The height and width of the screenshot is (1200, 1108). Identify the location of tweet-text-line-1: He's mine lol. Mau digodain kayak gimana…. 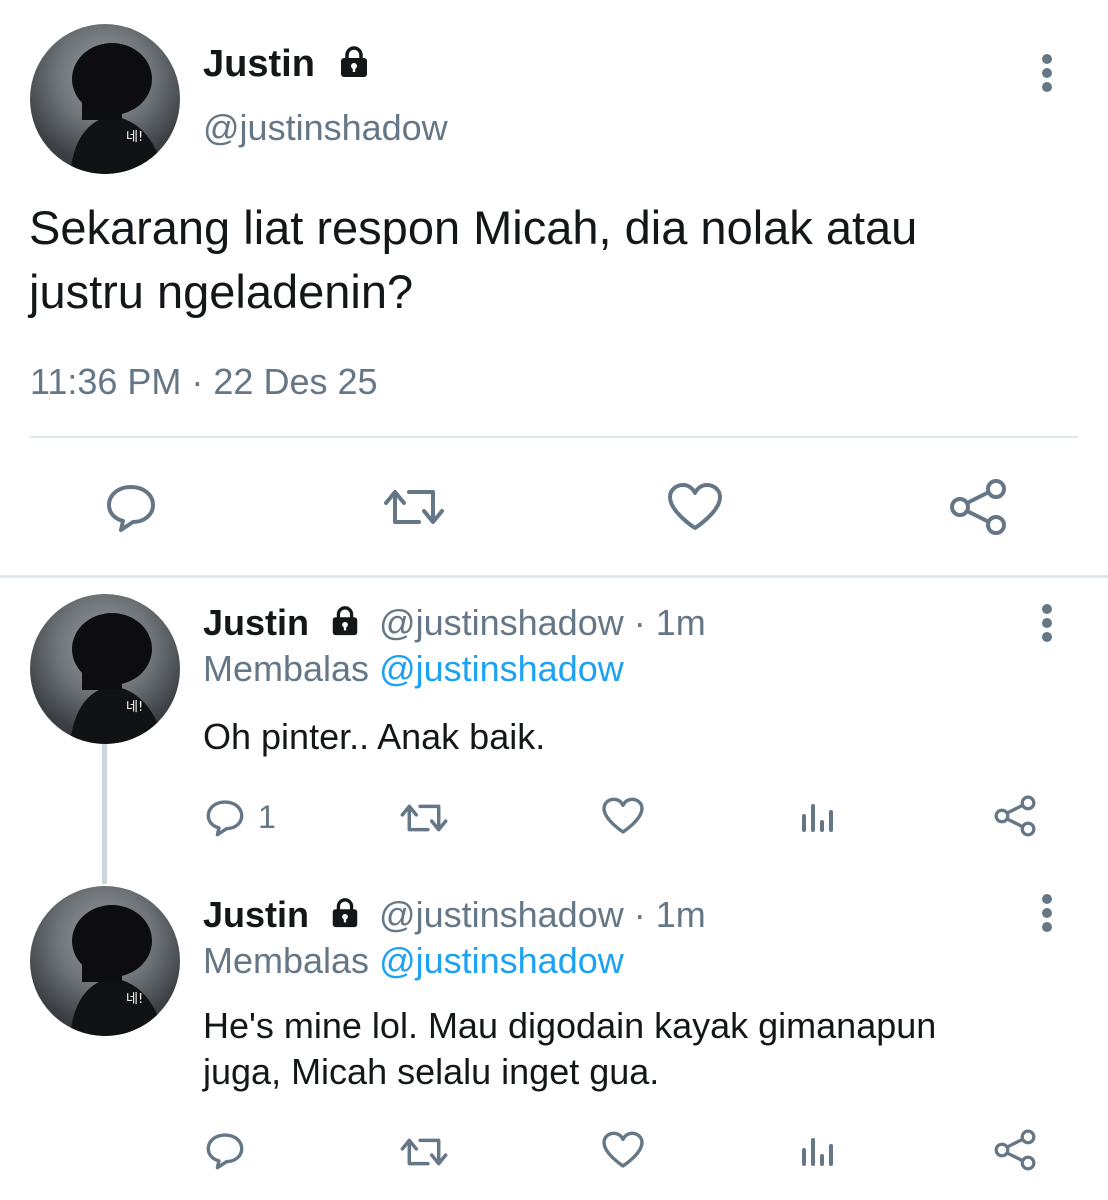
(570, 1025).